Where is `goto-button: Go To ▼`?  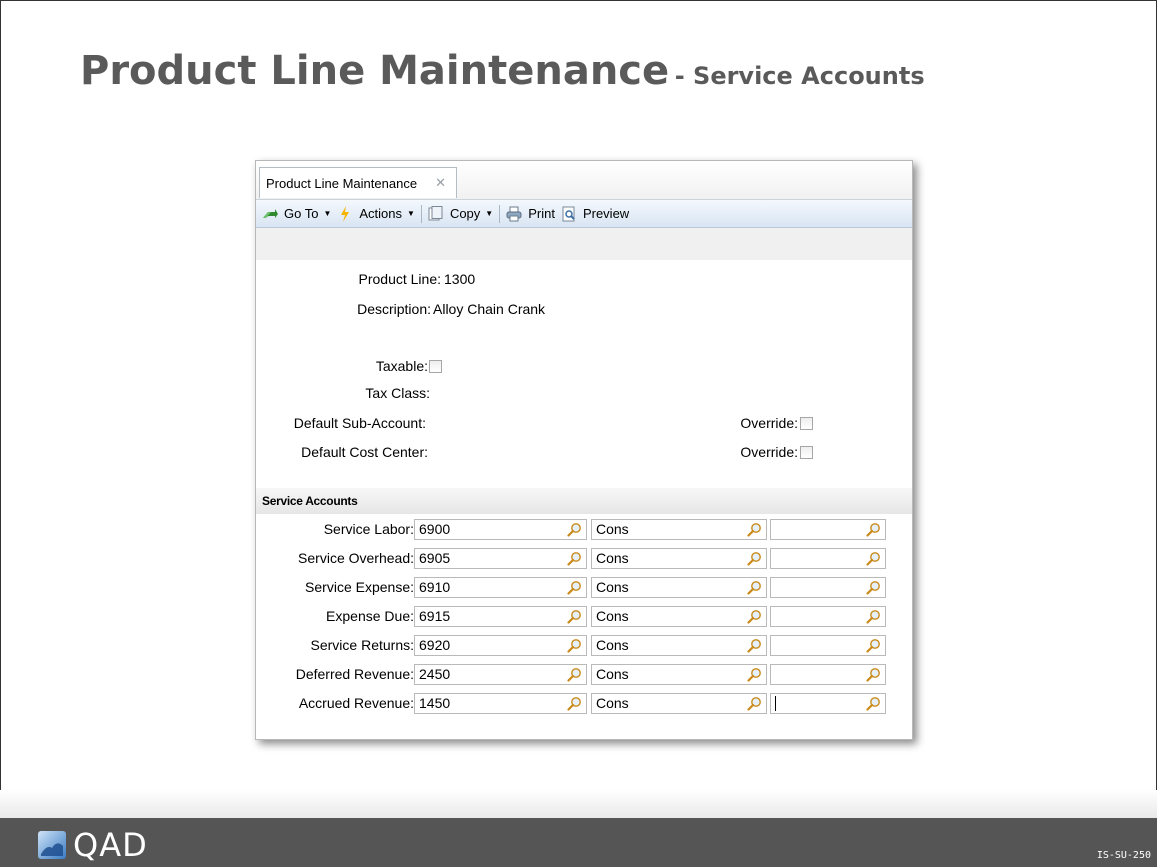 goto-button: Go To ▼ is located at coordinates (296, 213).